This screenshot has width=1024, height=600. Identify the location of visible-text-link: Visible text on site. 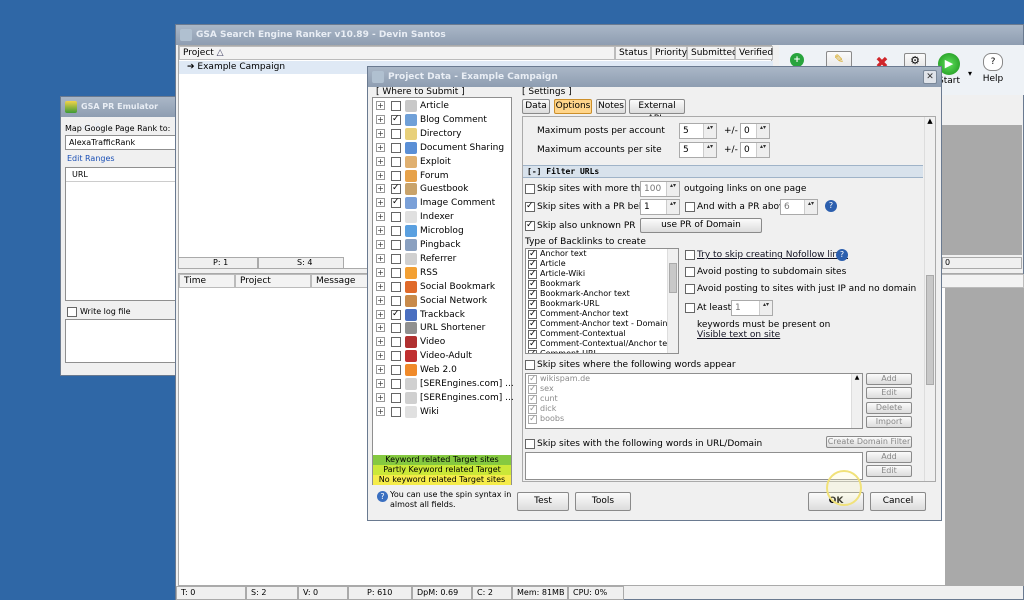
(738, 335).